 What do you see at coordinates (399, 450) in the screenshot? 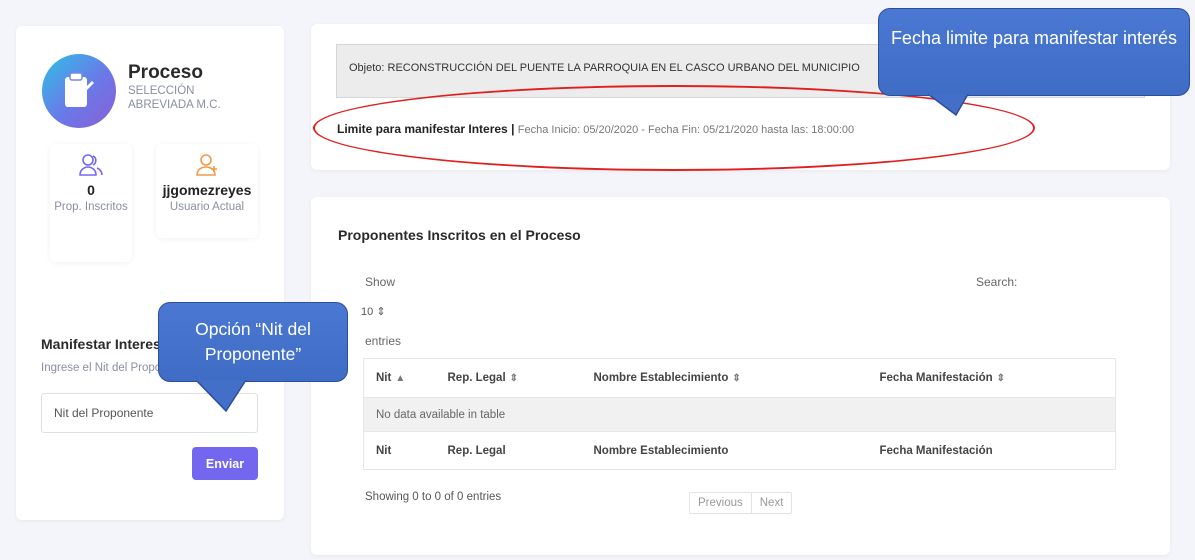
I see `footer-nit: Nit` at bounding box center [399, 450].